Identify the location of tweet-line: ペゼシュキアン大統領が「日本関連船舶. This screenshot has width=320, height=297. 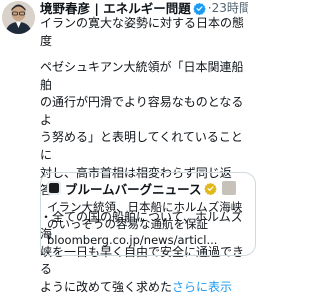
(142, 75).